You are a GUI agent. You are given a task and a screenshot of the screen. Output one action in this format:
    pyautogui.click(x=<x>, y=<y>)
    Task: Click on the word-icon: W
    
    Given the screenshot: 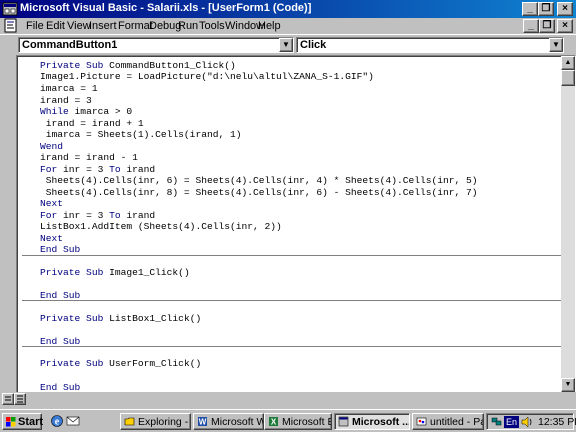 What is the action you would take?
    pyautogui.click(x=202, y=422)
    